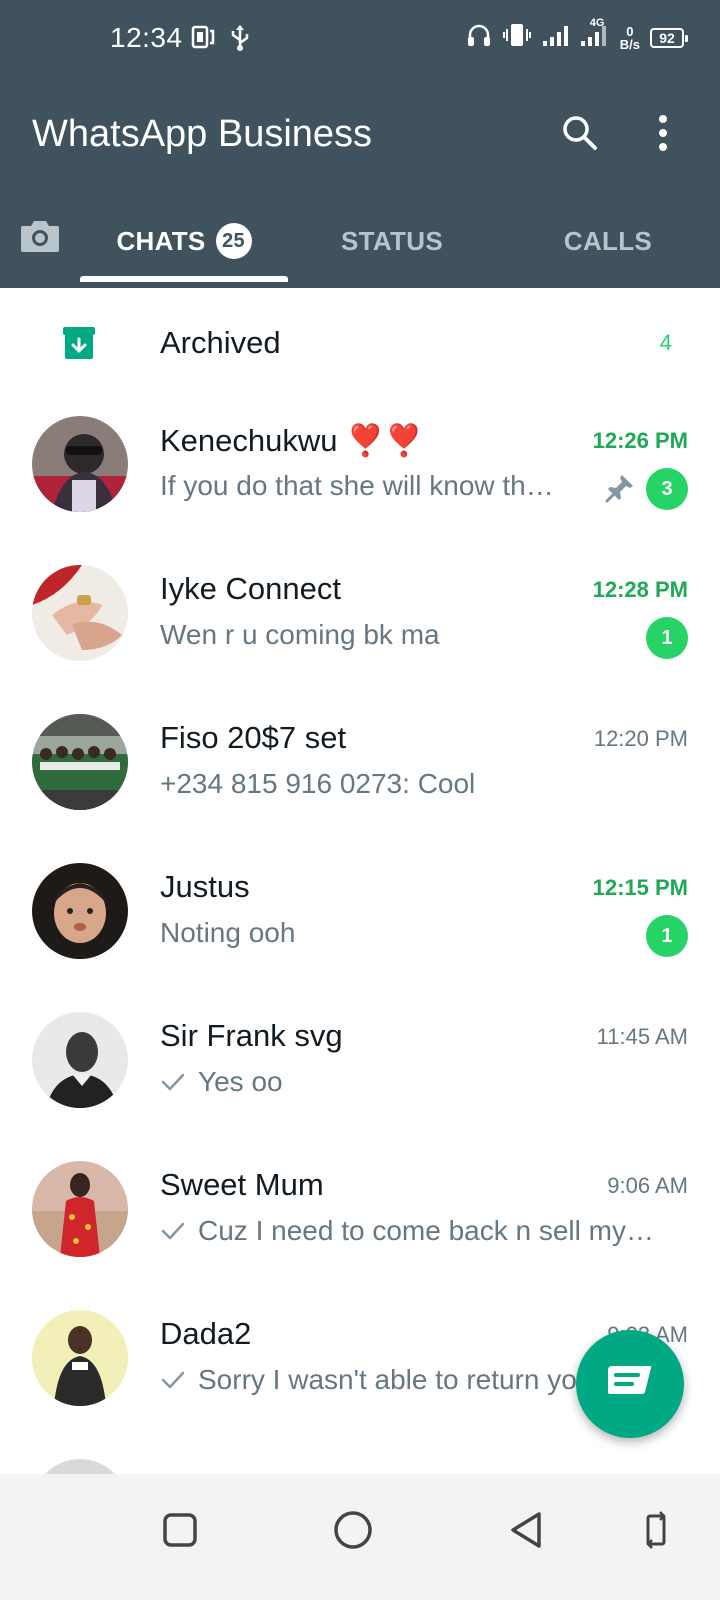 Image resolution: width=720 pixels, height=1600 pixels. Describe the element at coordinates (517, 37) in the screenshot. I see `vibrate-icon` at that location.